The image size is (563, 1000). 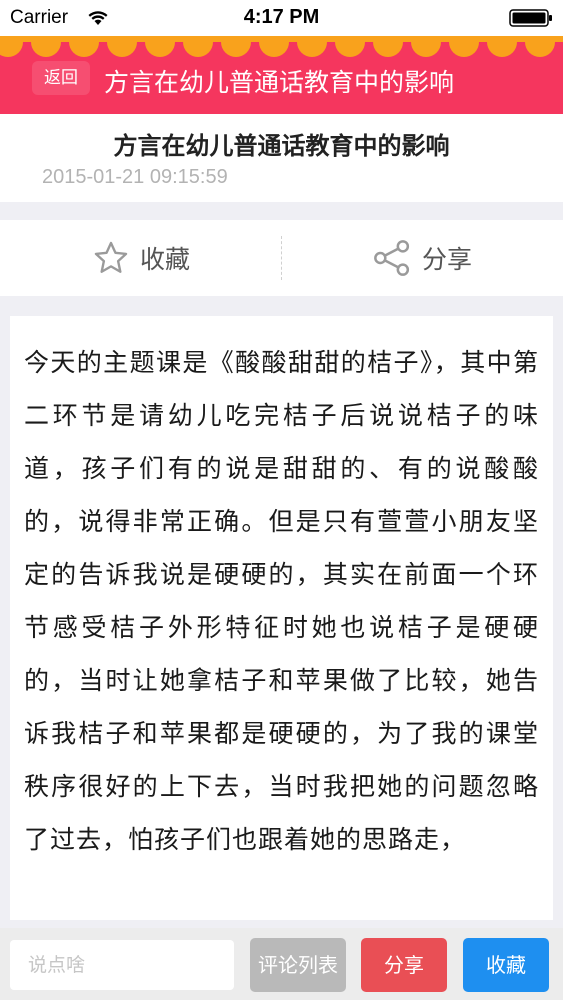 What do you see at coordinates (135, 177) in the screenshot?
I see `article-date: 2015-01-21 09:15:59` at bounding box center [135, 177].